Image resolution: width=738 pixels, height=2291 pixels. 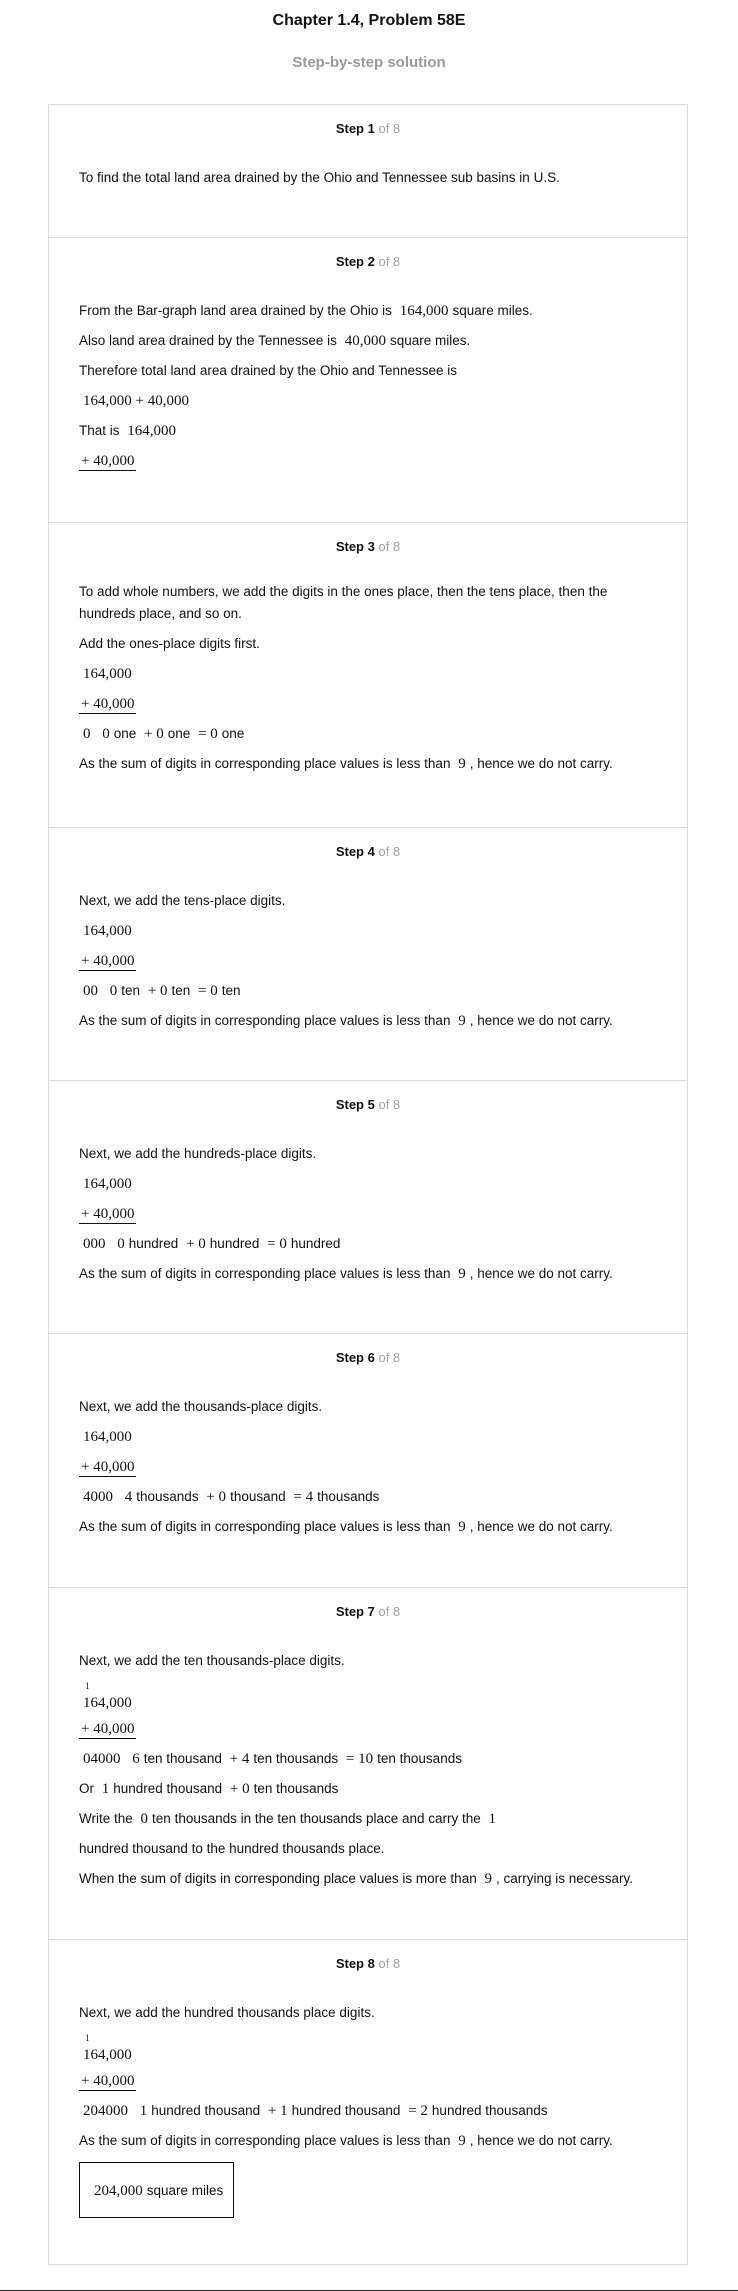 What do you see at coordinates (369, 20) in the screenshot?
I see `page-title: Chapter 1.4, Problem 58E` at bounding box center [369, 20].